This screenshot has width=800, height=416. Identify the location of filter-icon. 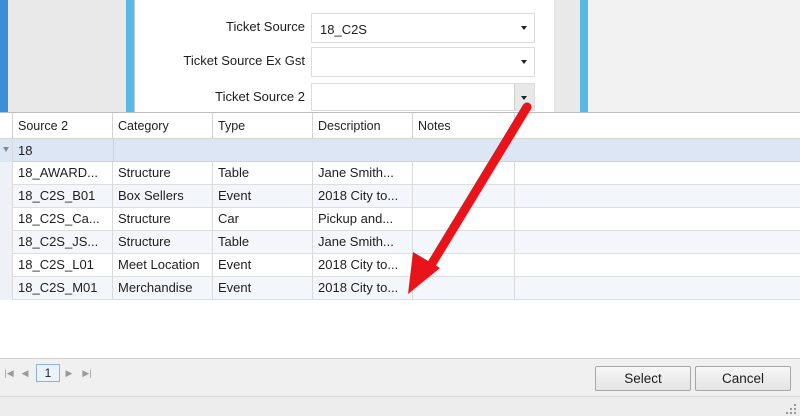
(6, 149).